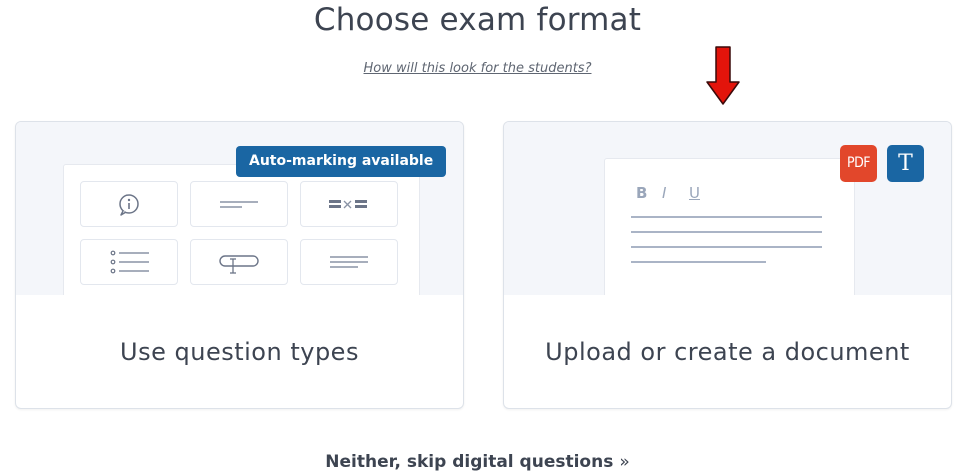 Image resolution: width=955 pixels, height=475 pixels. What do you see at coordinates (129, 204) in the screenshot?
I see `info-question-icon` at bounding box center [129, 204].